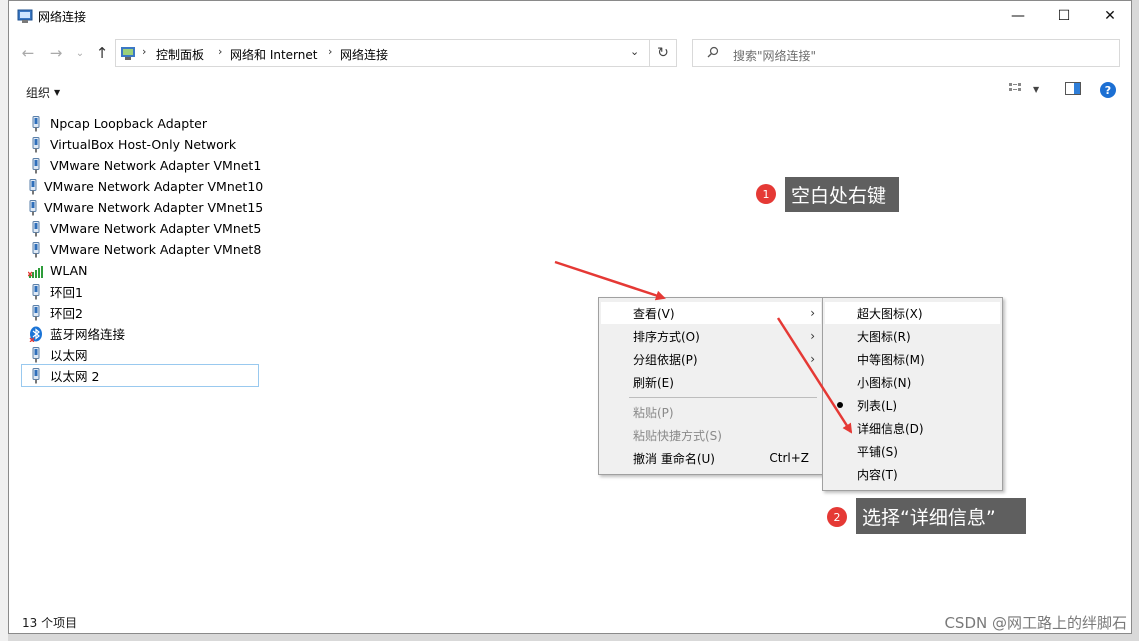 This screenshot has height=641, width=1139. What do you see at coordinates (837, 517) in the screenshot?
I see `step-2-badge: 2` at bounding box center [837, 517].